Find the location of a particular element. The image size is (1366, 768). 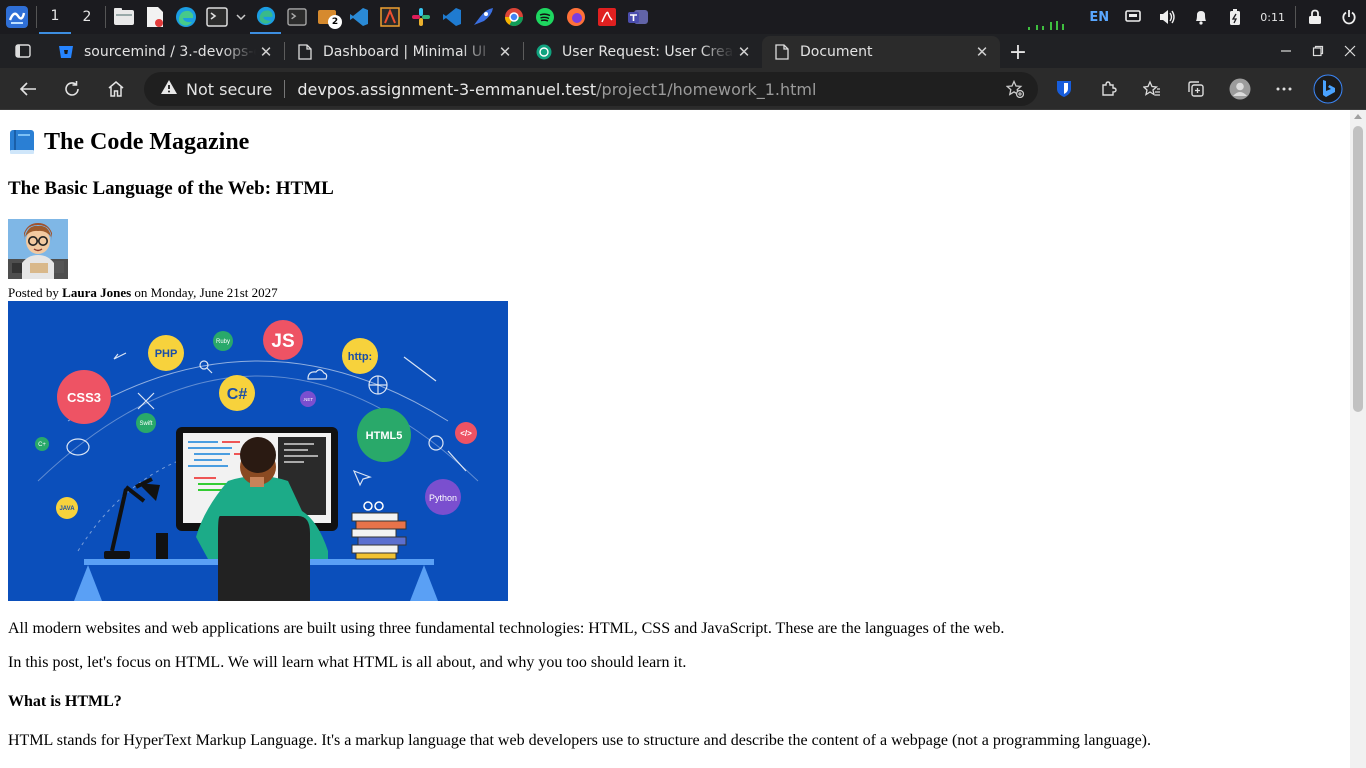

copilot-icon is located at coordinates (1328, 89).